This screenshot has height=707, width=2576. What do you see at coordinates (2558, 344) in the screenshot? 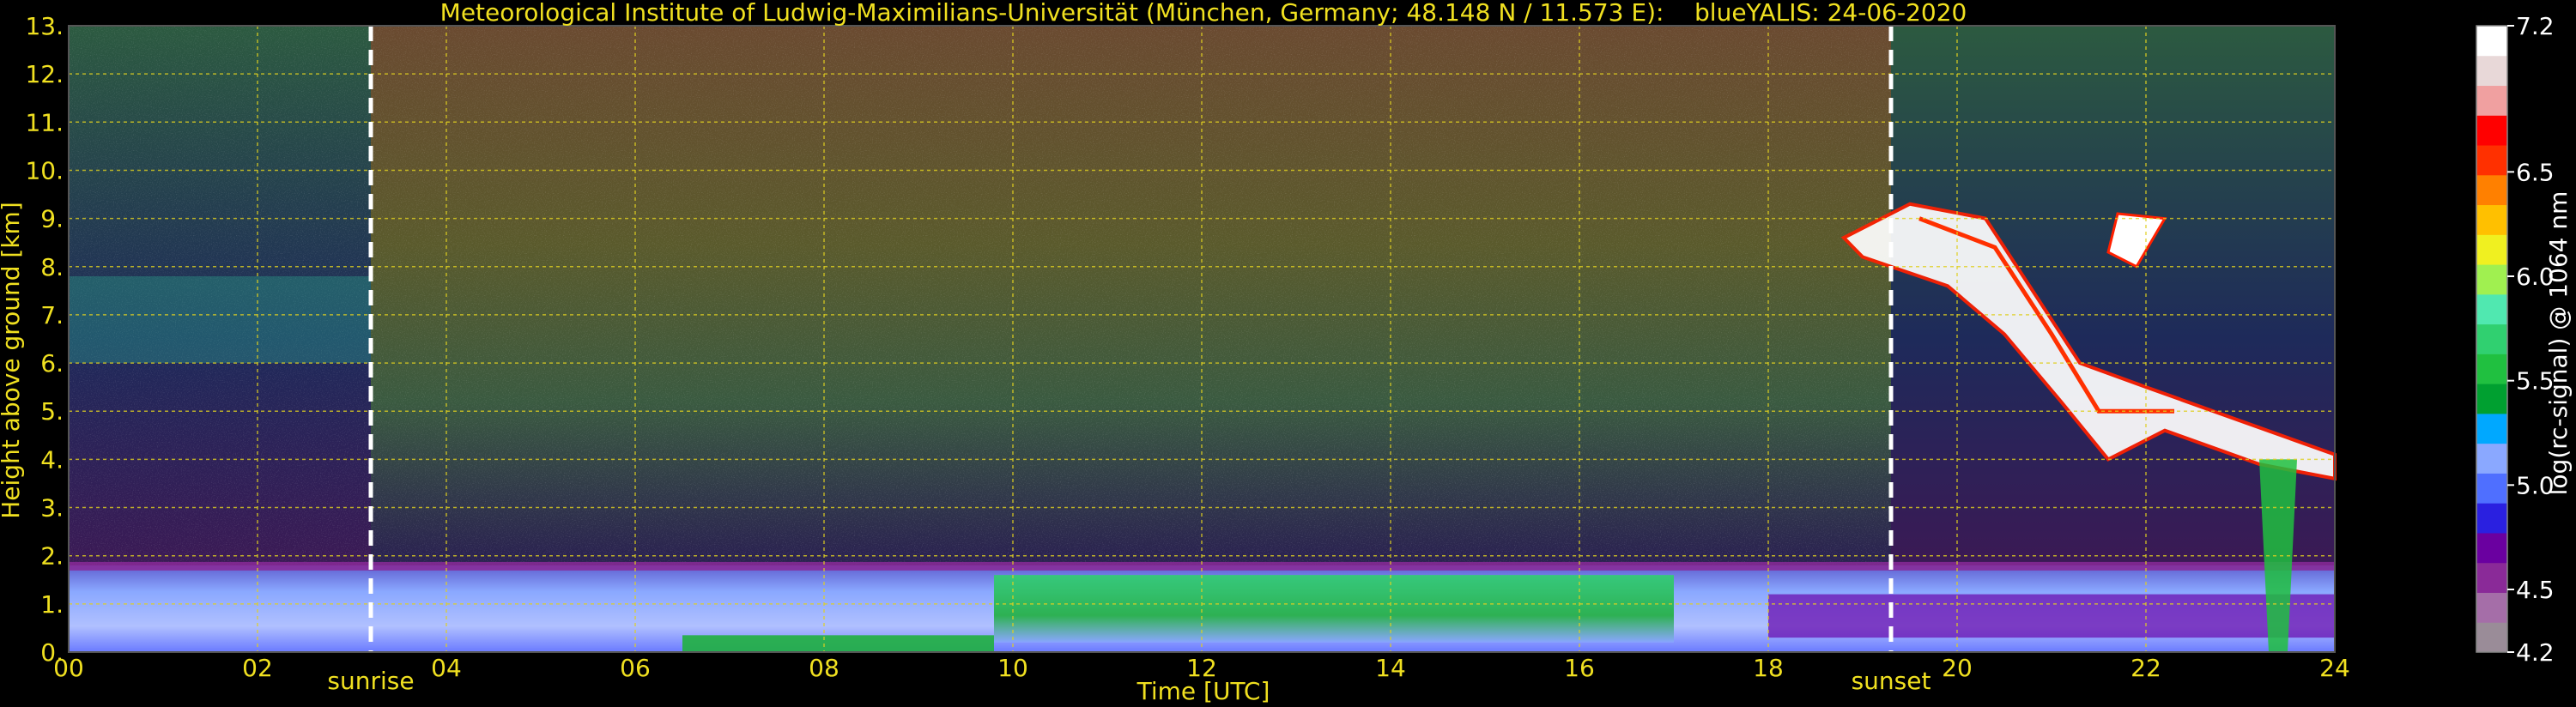
I see `colorbar-label: log(rc-signal) @ 1064 nm` at bounding box center [2558, 344].